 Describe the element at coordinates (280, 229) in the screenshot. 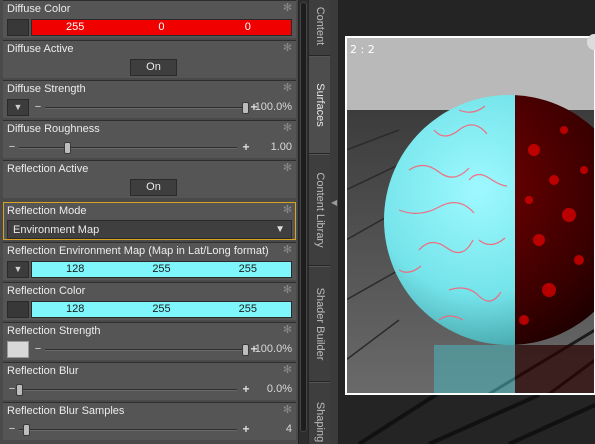

I see `chevron-down-icon: ▼` at that location.